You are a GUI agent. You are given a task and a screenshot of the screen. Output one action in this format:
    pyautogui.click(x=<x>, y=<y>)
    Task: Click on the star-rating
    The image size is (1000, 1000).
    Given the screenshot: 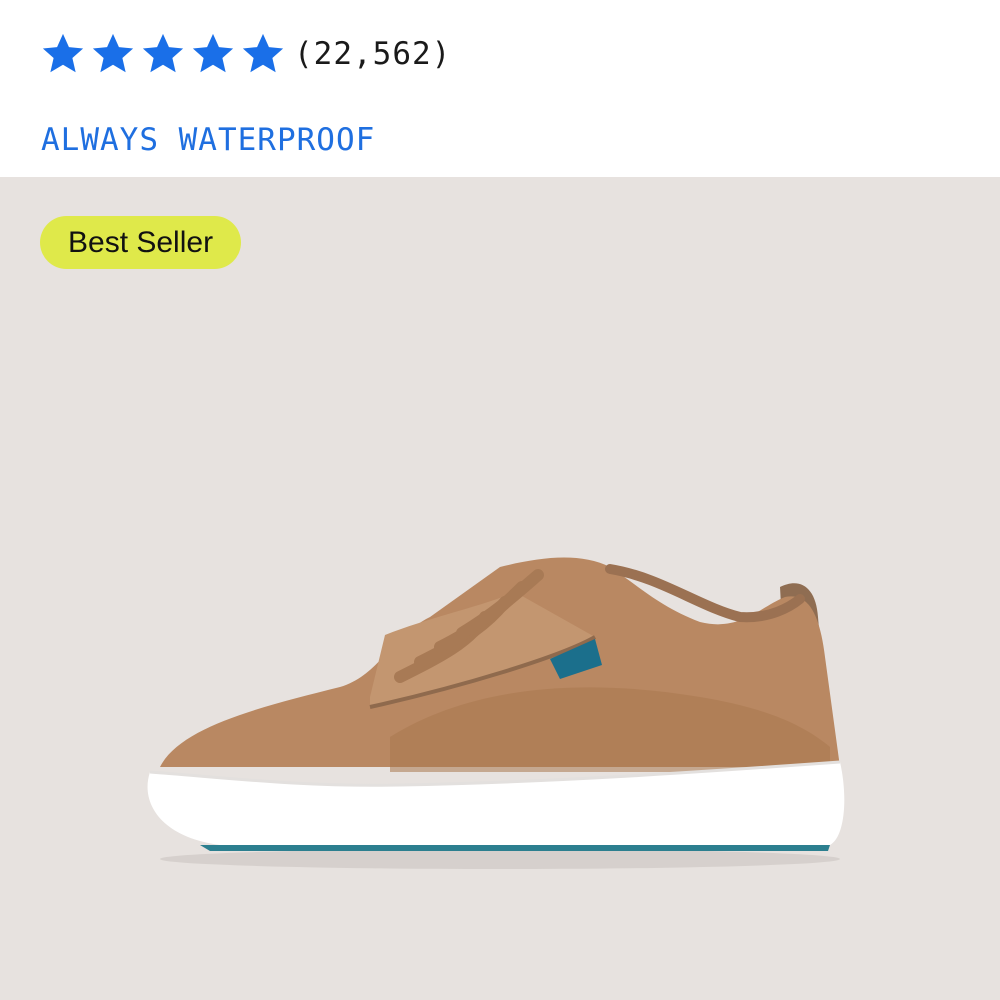 What is the action you would take?
    pyautogui.click(x=163, y=54)
    